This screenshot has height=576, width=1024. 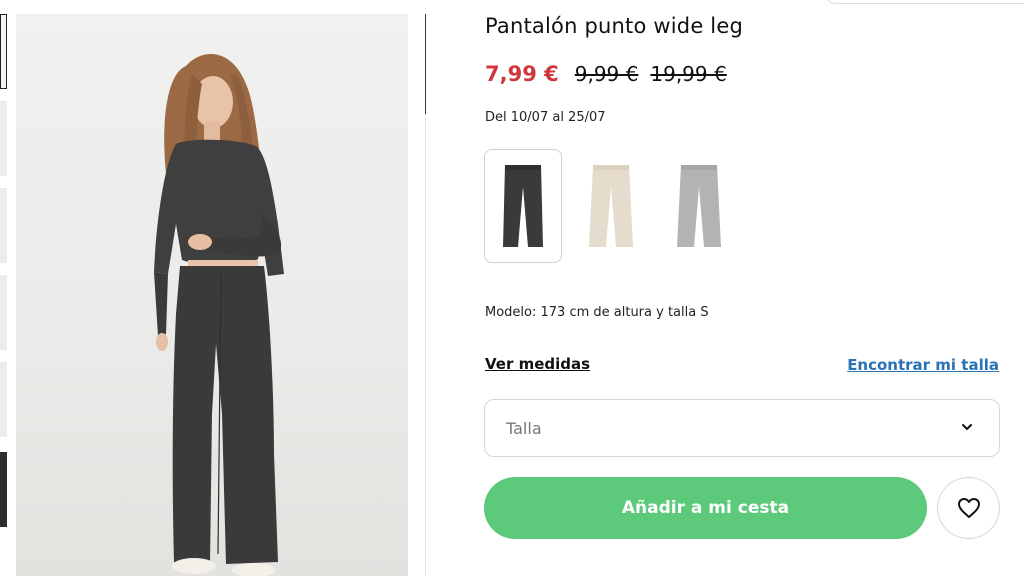 I want to click on find-my-size-link: Encontrar mi talla, so click(x=923, y=365).